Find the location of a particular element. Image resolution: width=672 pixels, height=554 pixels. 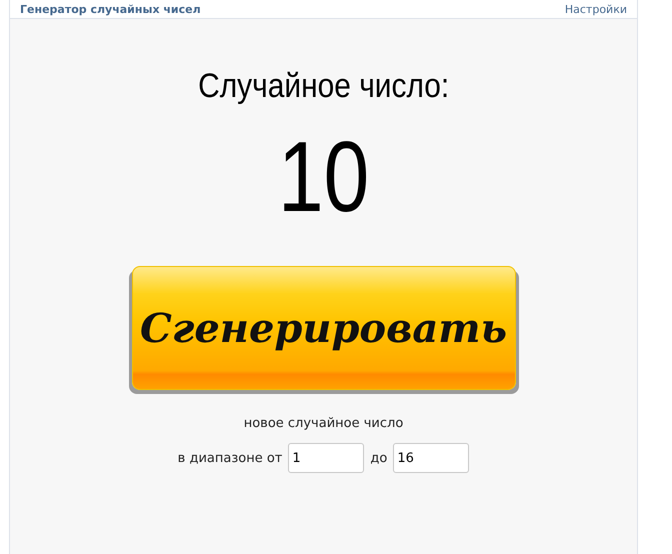

caption-text: новое случайное число is located at coordinates (324, 423).